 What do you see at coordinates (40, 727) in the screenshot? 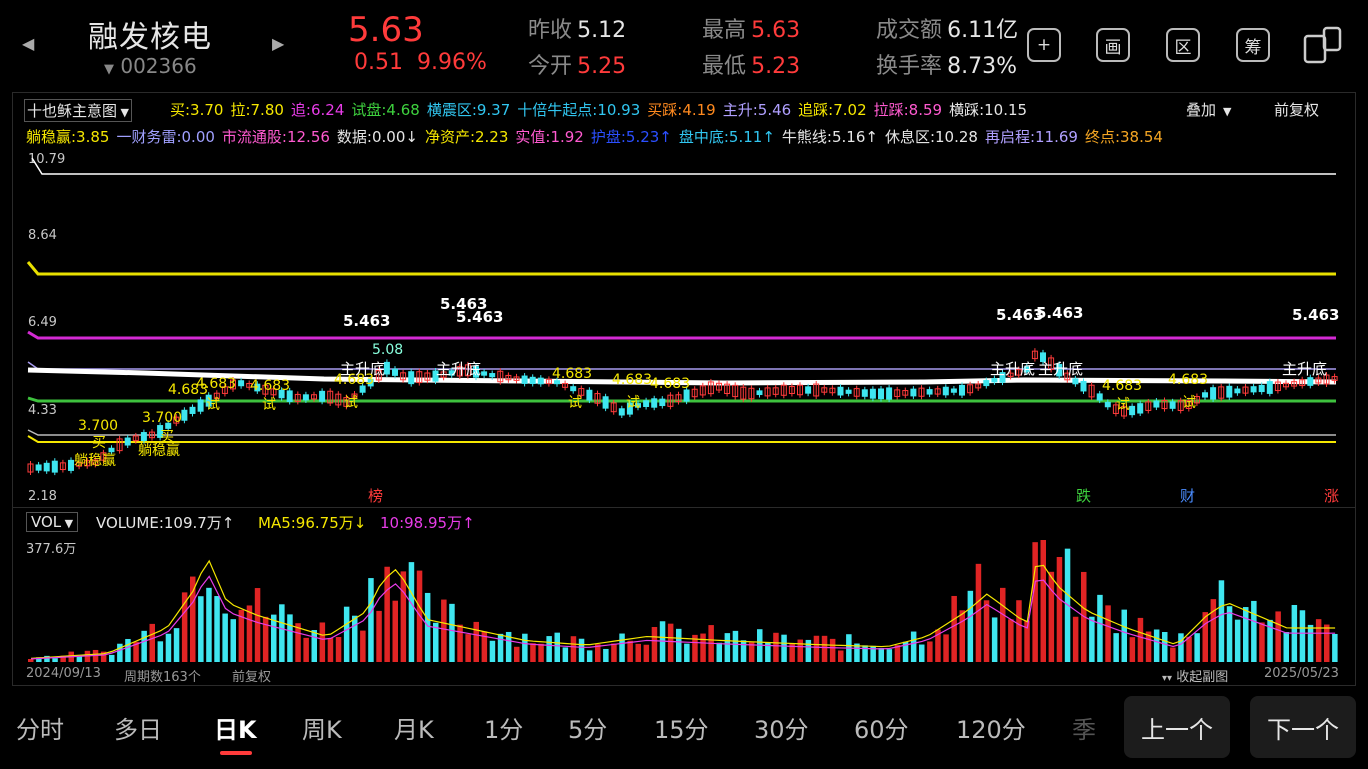
I see `tab-timeshare: 分时` at bounding box center [40, 727].